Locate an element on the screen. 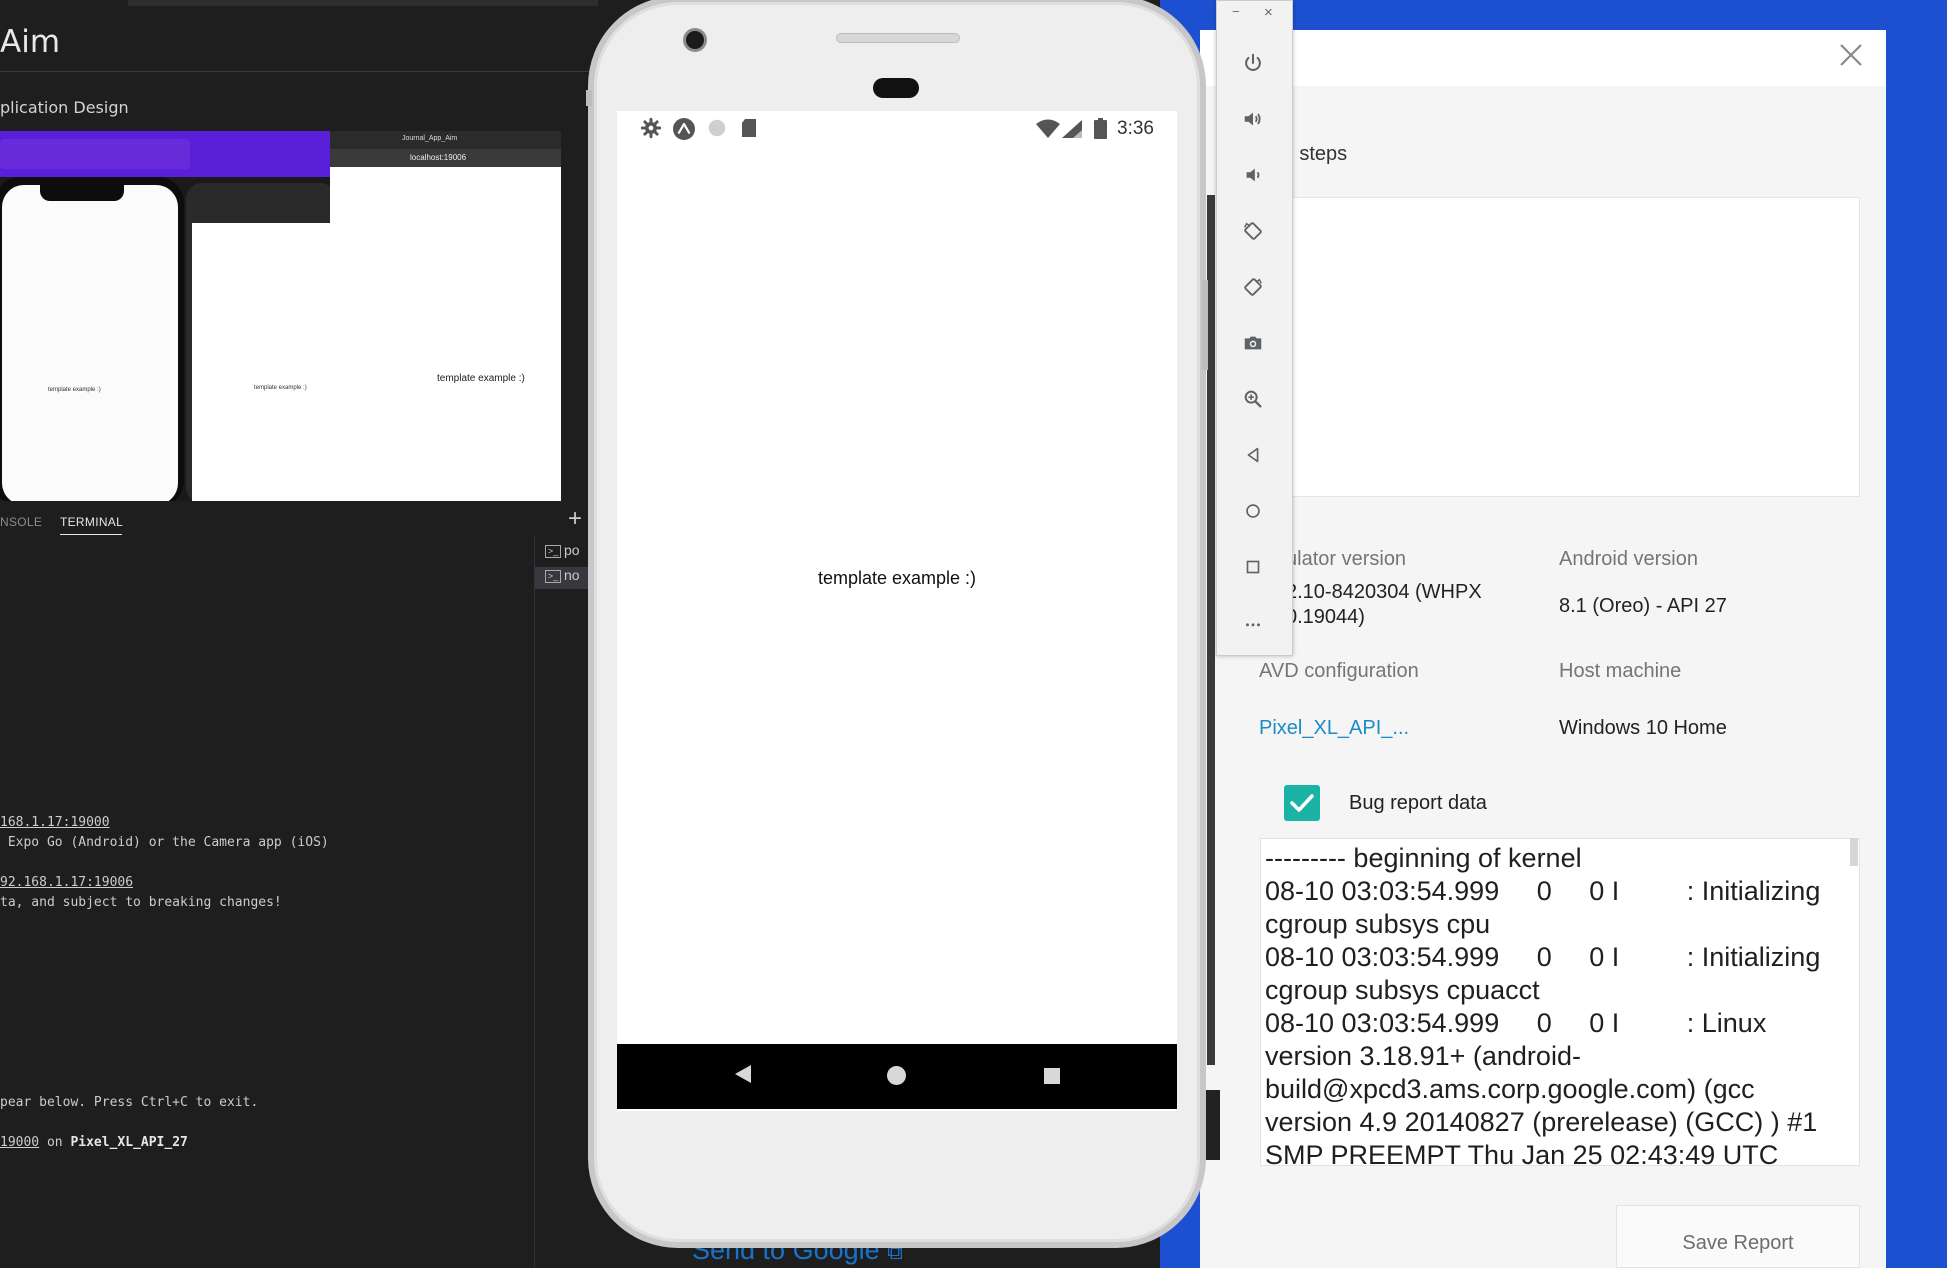  tab-terminal: TERMINAL is located at coordinates (91, 522).